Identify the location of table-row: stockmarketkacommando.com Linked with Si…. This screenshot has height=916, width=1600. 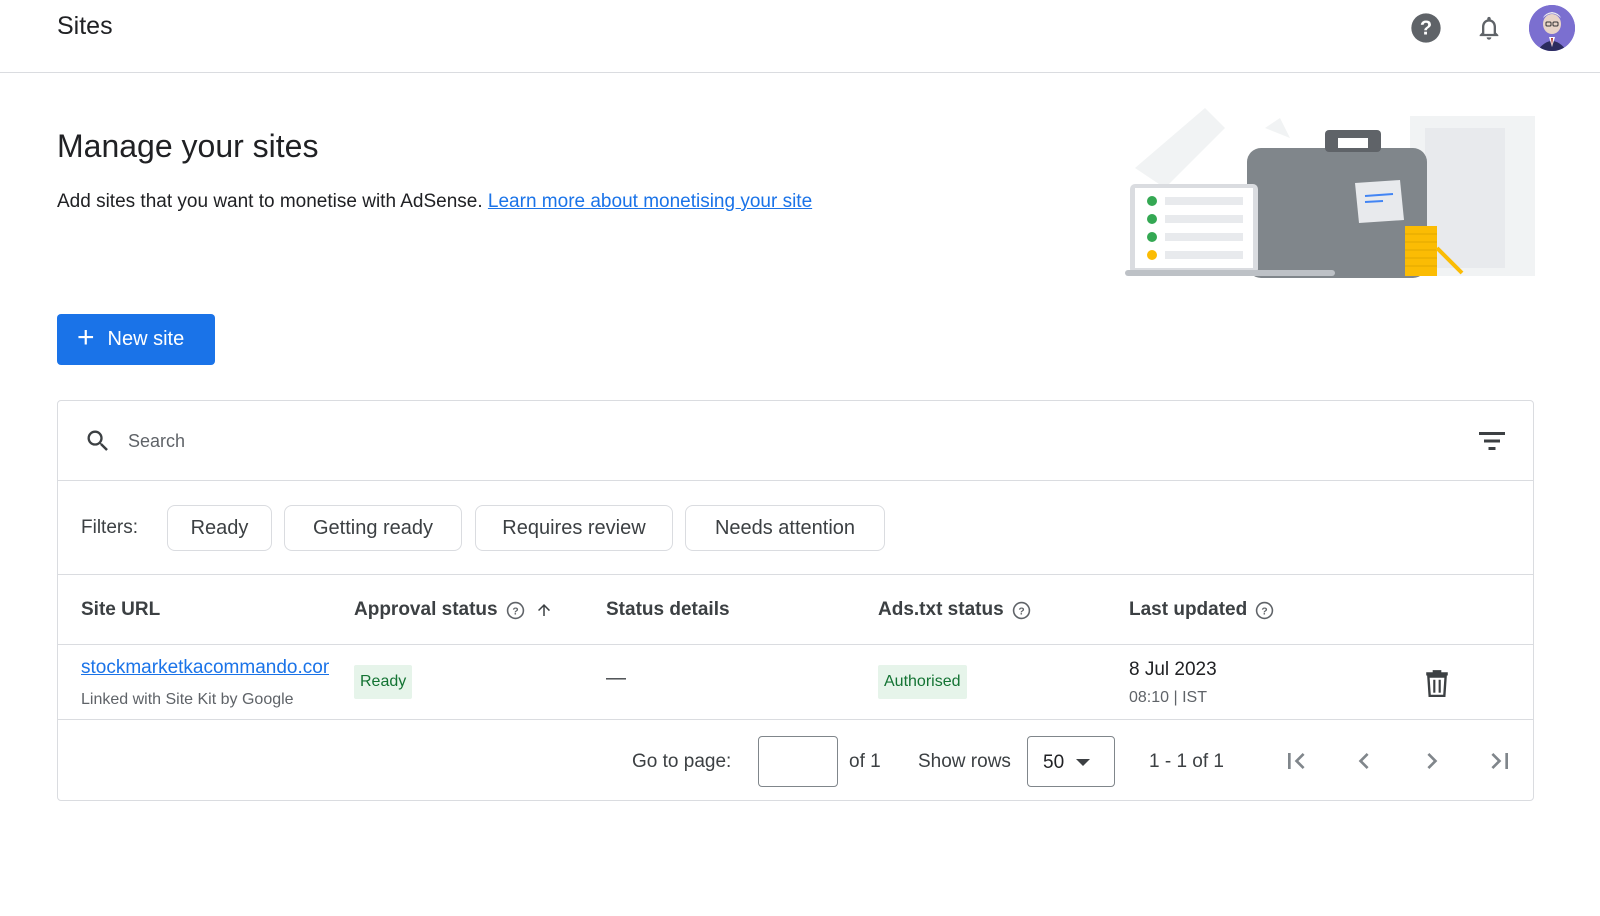
(795, 682).